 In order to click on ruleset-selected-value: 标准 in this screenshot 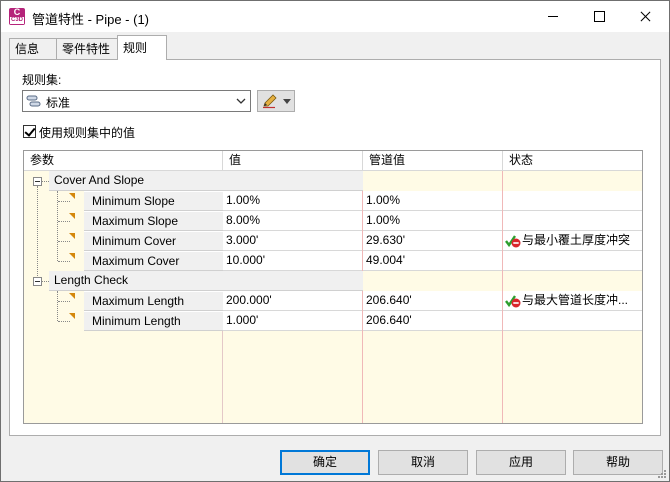, I will do `click(58, 103)`.